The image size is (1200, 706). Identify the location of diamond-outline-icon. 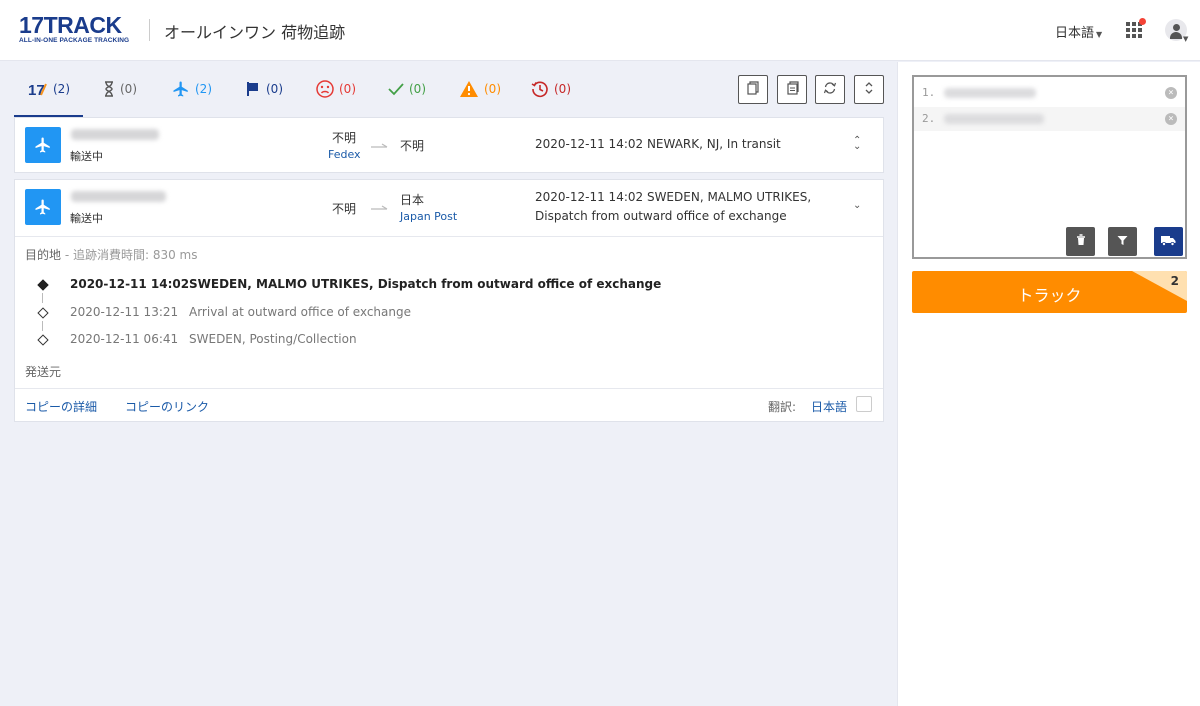
(43, 340).